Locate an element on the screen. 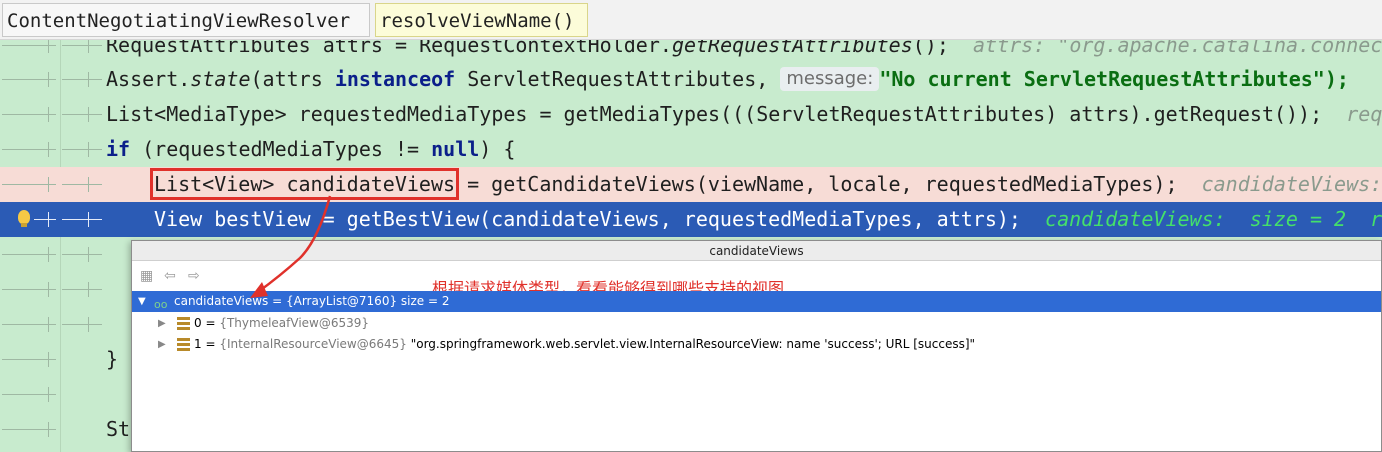 The width and height of the screenshot is (1382, 452). breadcrumb-class: ContentNegotiatingViewResolver is located at coordinates (186, 20).